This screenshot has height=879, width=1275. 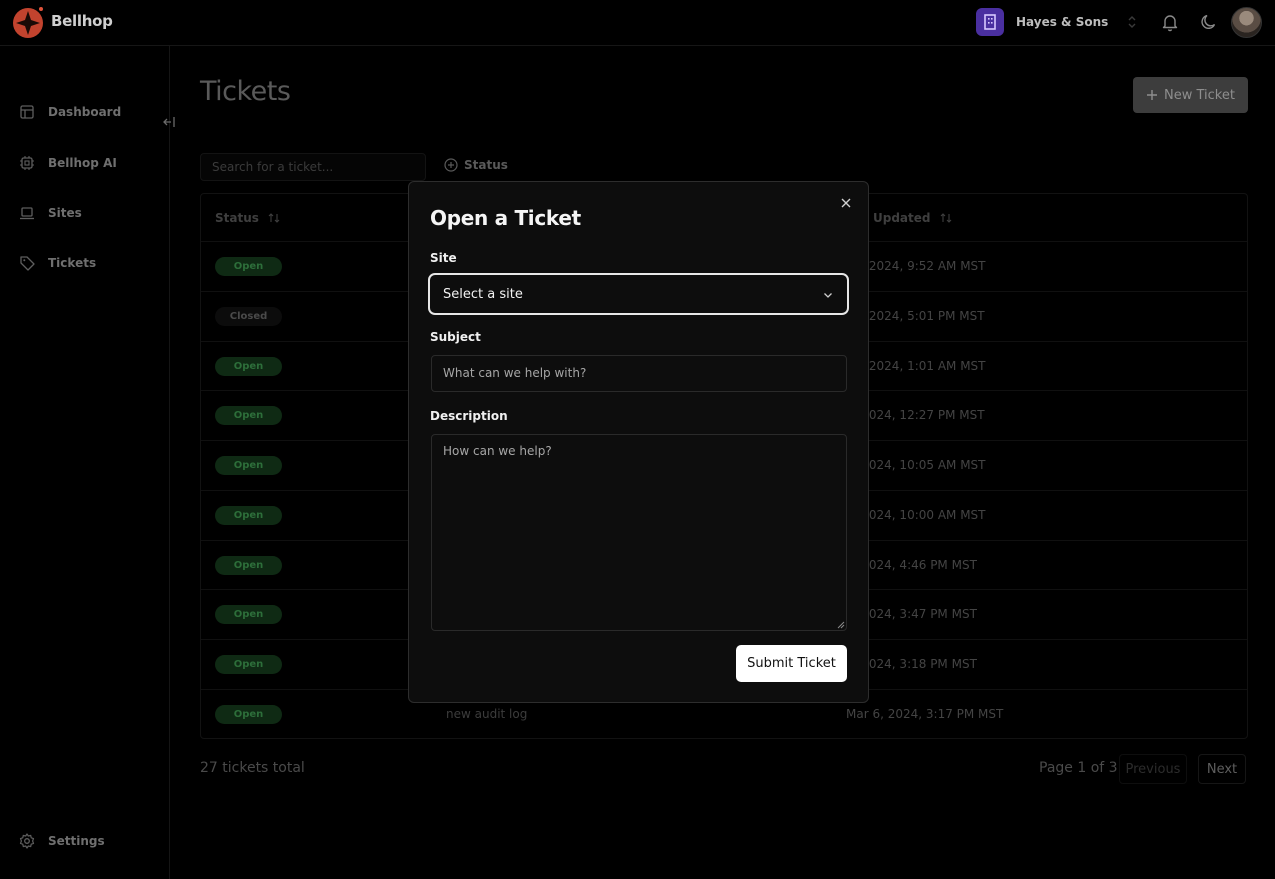 What do you see at coordinates (451, 165) in the screenshot?
I see `plus-circle-icon` at bounding box center [451, 165].